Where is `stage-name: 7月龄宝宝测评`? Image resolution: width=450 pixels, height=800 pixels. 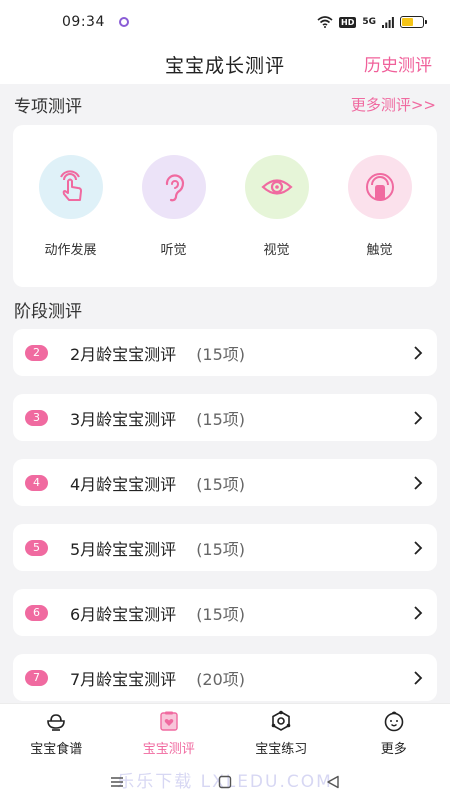 stage-name: 7月龄宝宝测评 is located at coordinates (123, 679).